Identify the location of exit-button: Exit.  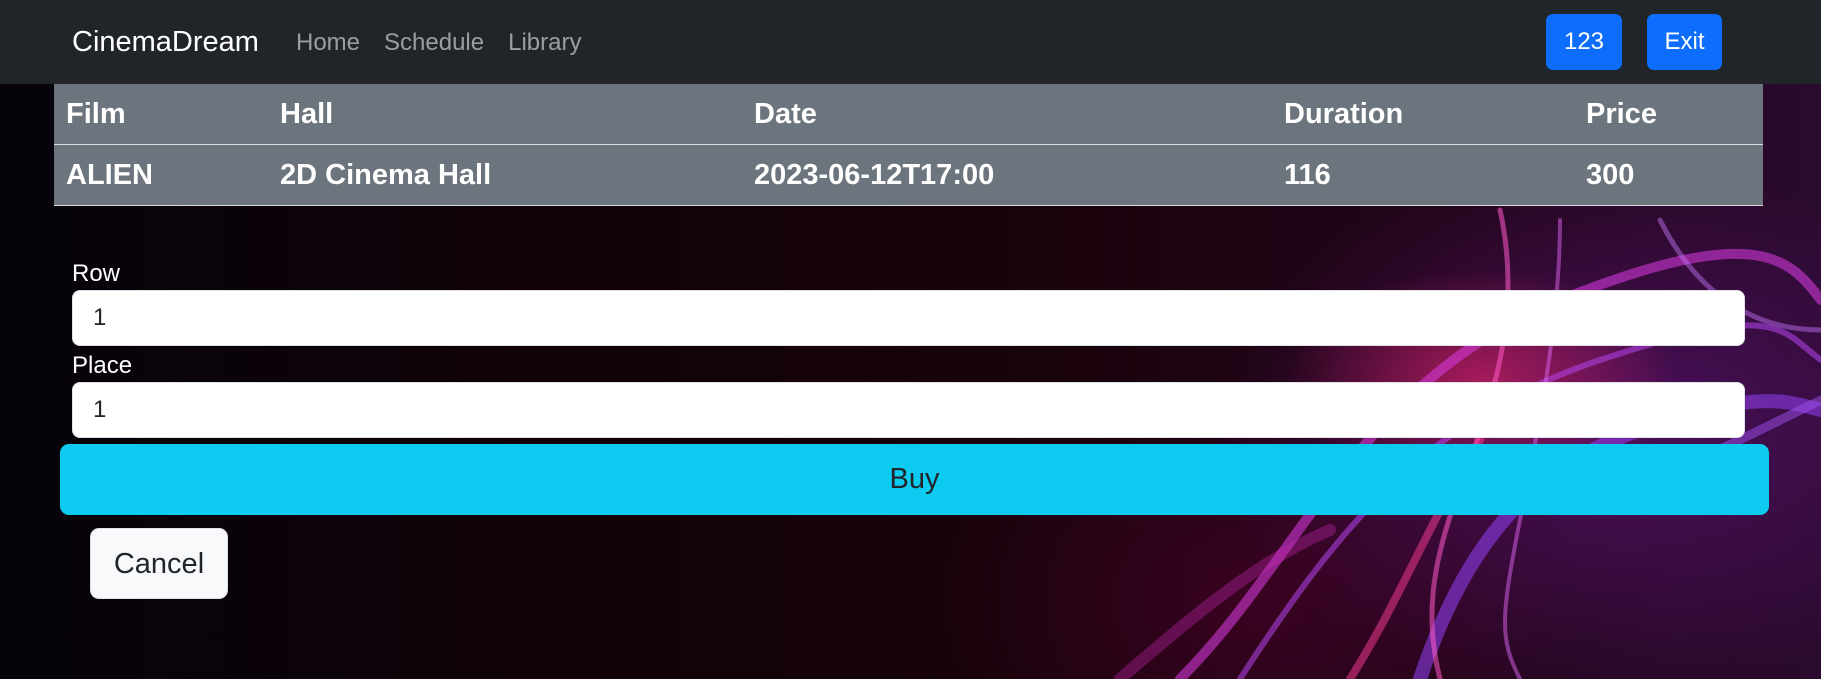
(1684, 42).